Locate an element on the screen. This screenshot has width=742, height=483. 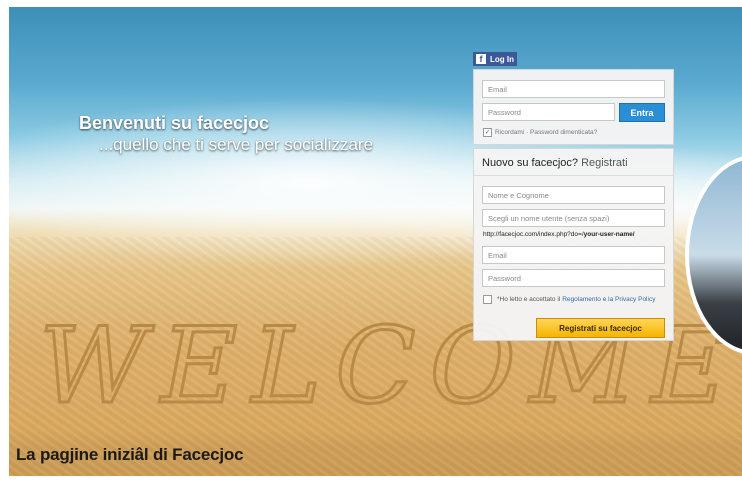
register-title: Nuovo su facecjoc? Registrati is located at coordinates (555, 163).